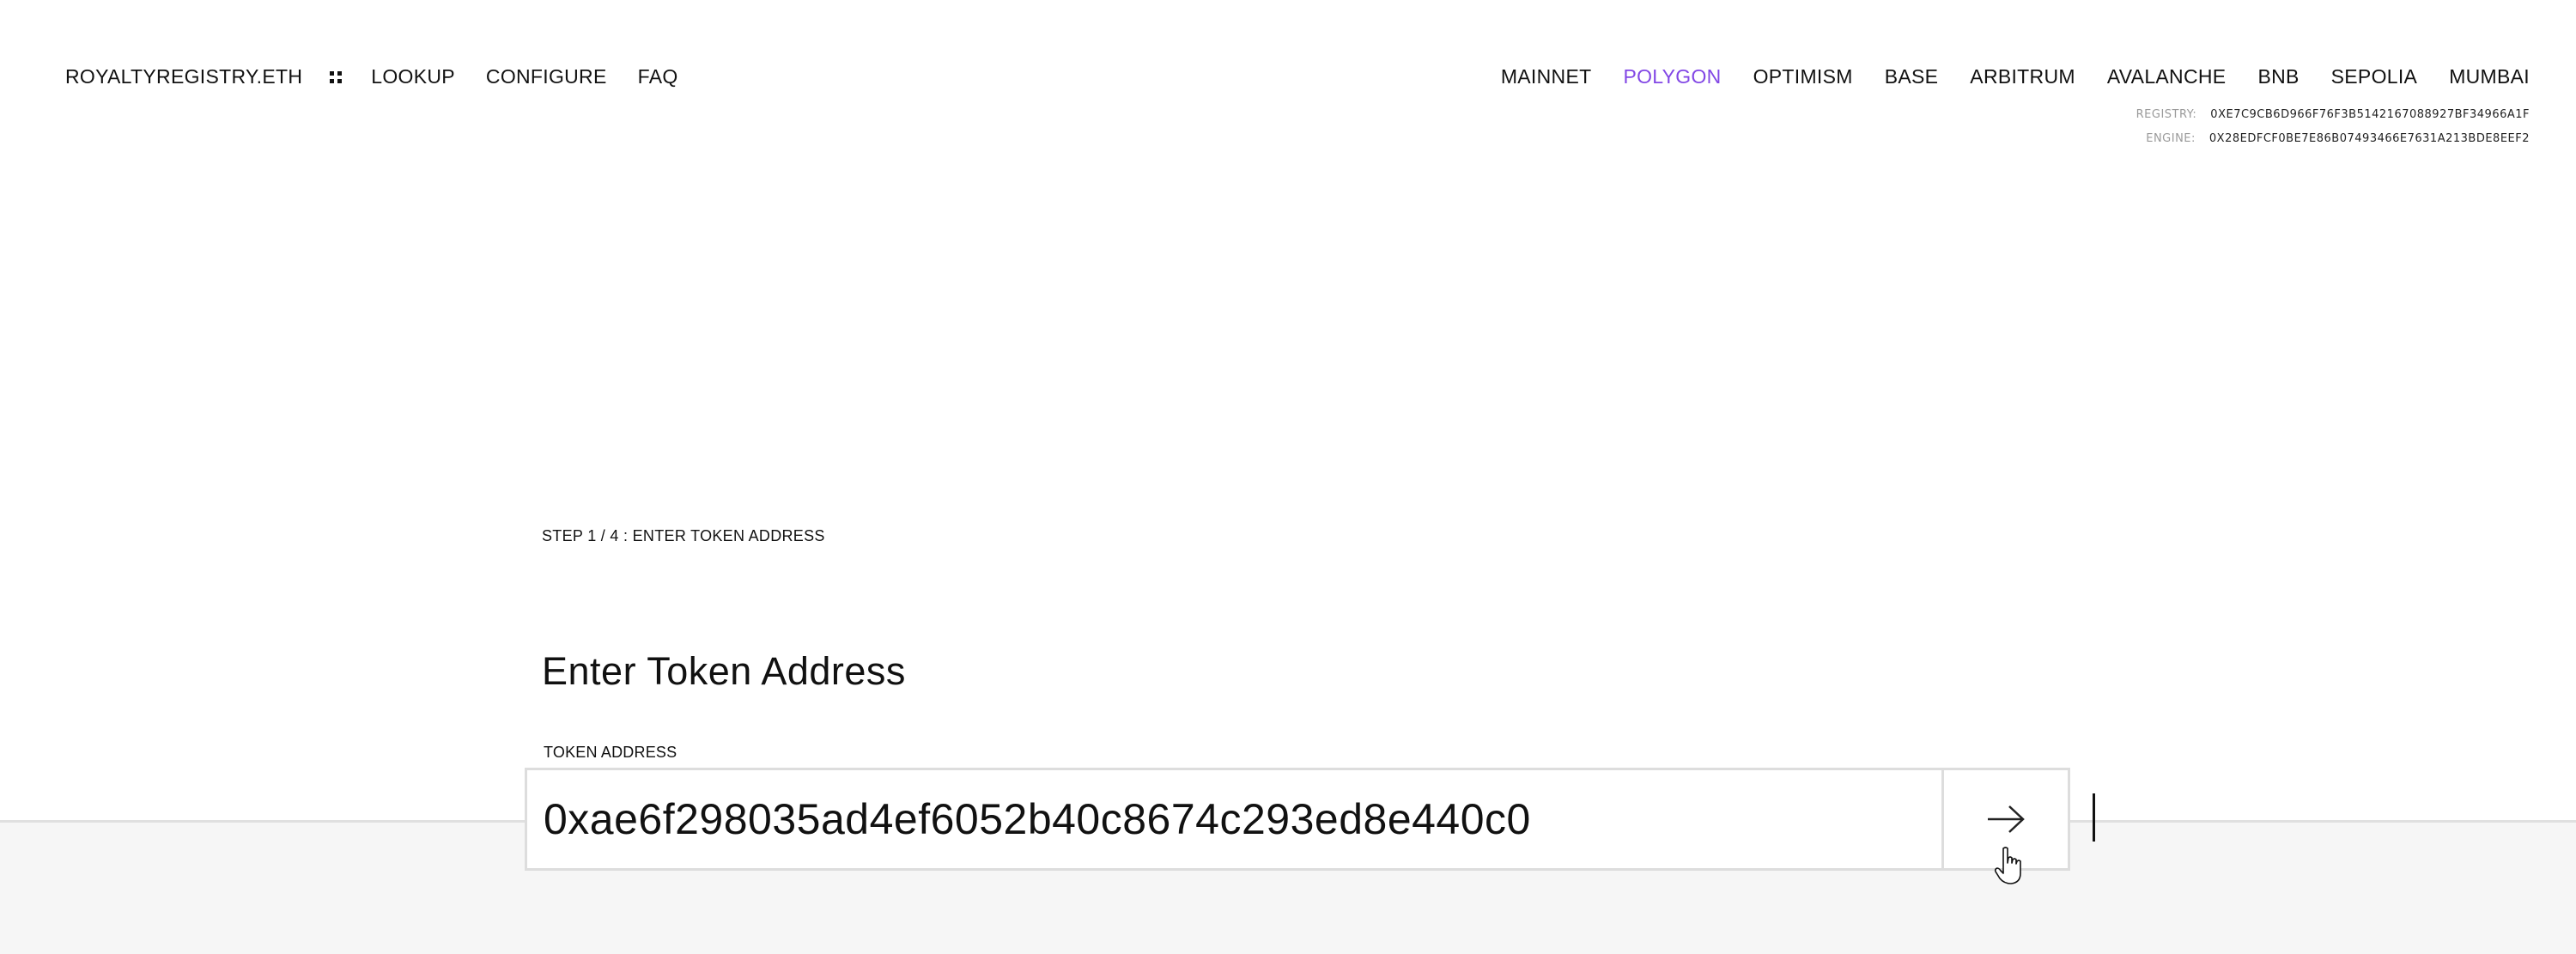  I want to click on brand-link: ROYALTYREGISTRY.ETH, so click(183, 76).